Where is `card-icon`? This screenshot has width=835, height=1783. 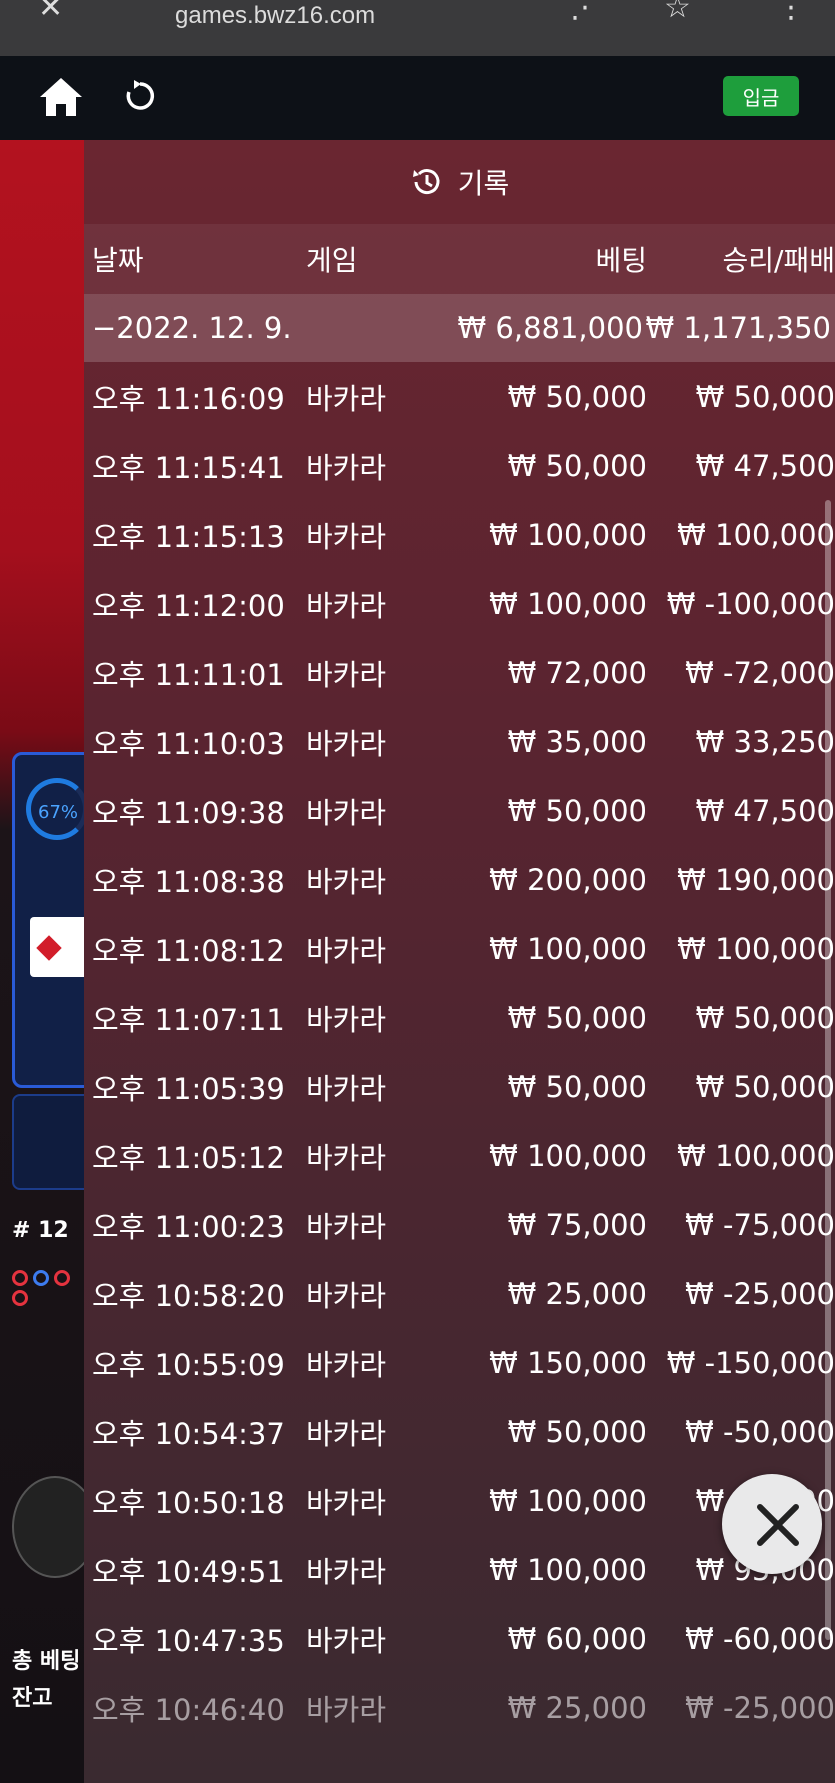 card-icon is located at coordinates (60, 947).